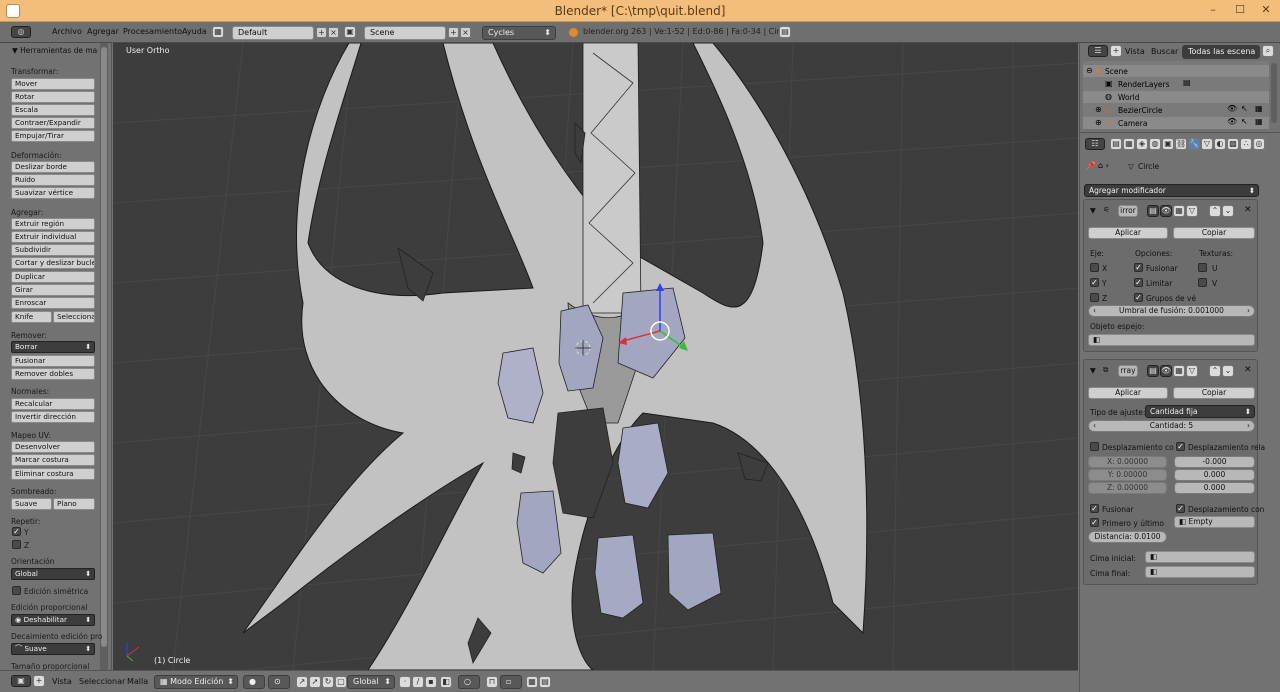 The height and width of the screenshot is (692, 1280). I want to click on fit-type-select: Cantidad fija ⬍, so click(1200, 411).